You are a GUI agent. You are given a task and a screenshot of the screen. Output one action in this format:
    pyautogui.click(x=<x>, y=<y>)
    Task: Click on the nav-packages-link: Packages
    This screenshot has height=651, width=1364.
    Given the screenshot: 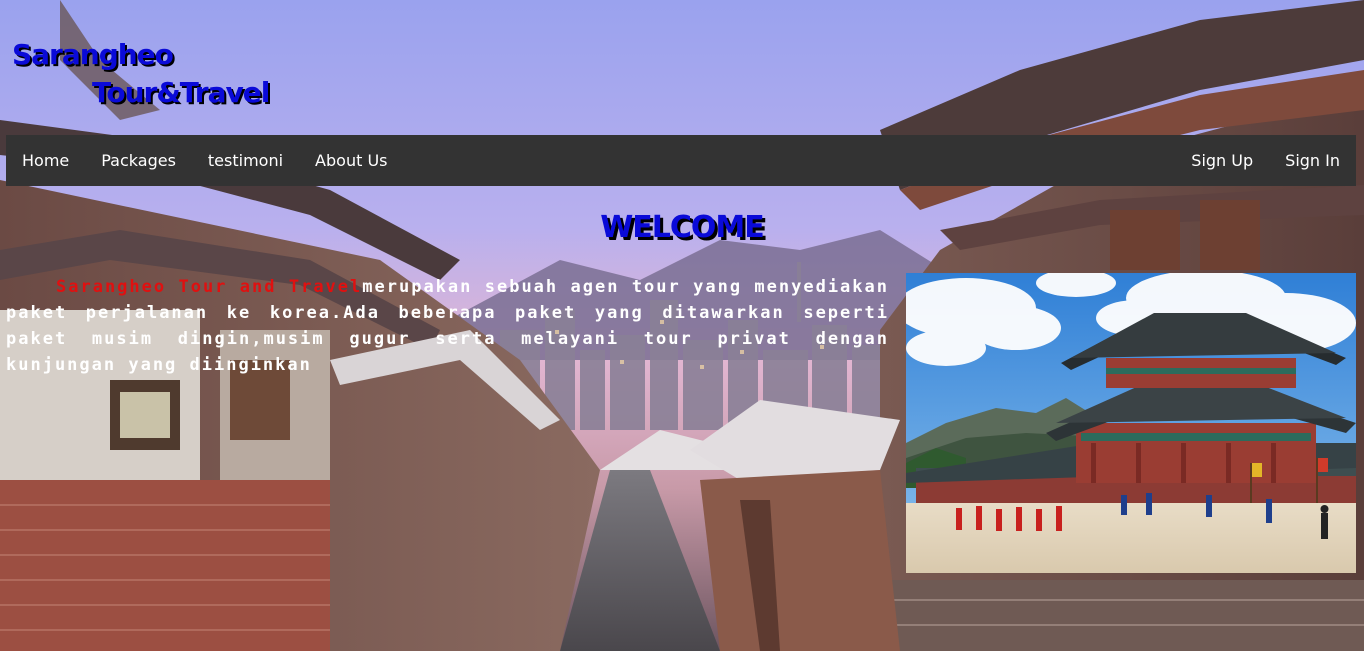 What is the action you would take?
    pyautogui.click(x=138, y=160)
    